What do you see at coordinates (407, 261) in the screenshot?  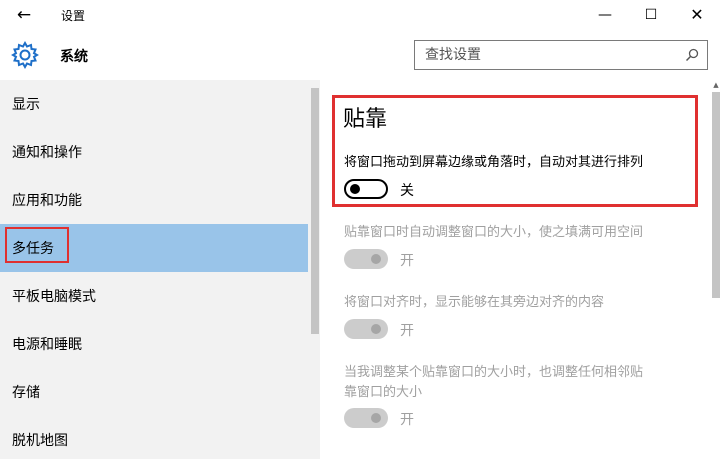 I see `snap-option-1-state: 开` at bounding box center [407, 261].